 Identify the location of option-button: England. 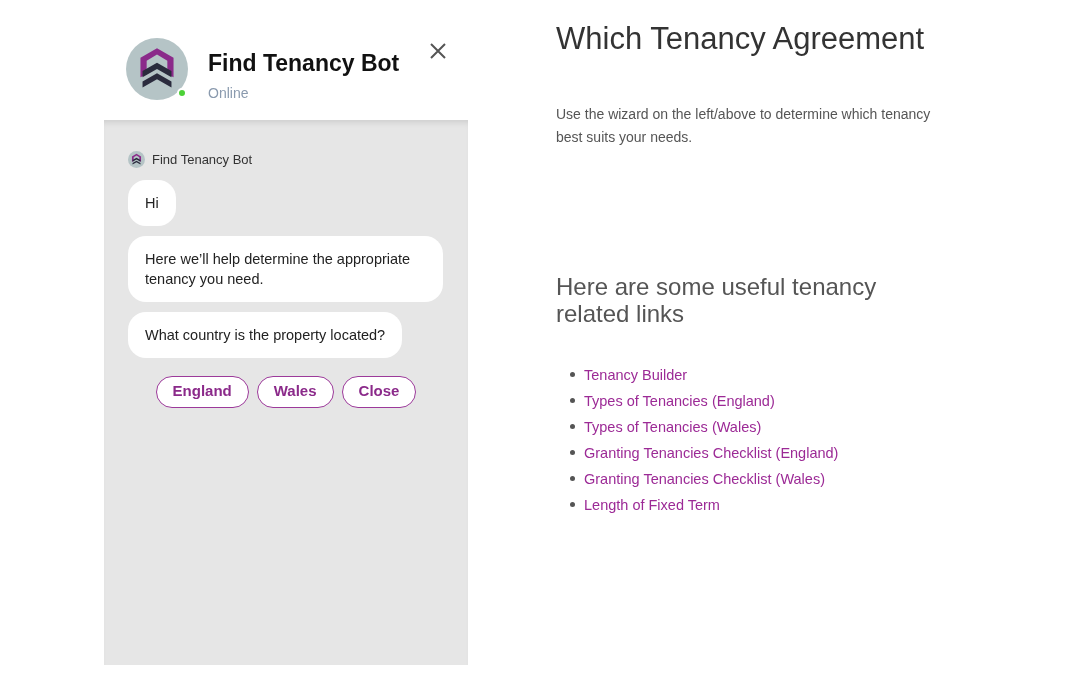
(202, 391).